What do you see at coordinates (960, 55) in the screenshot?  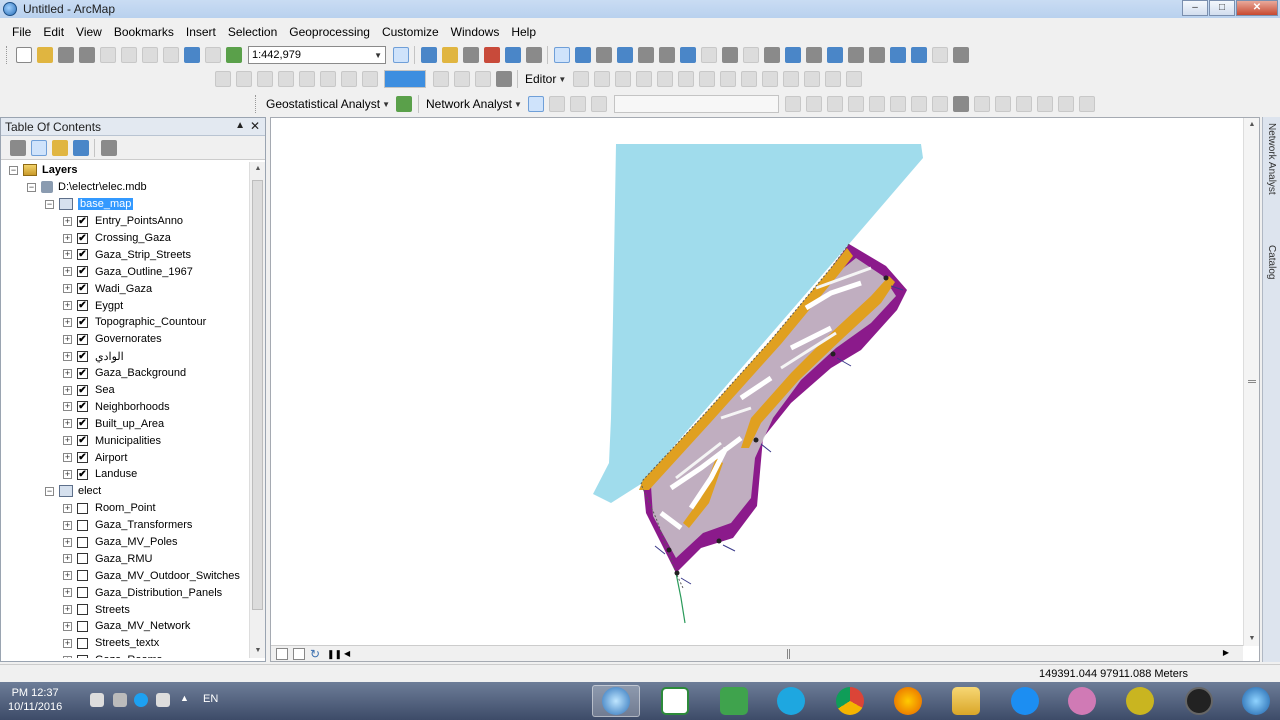 I see `create-viewer-icon` at bounding box center [960, 55].